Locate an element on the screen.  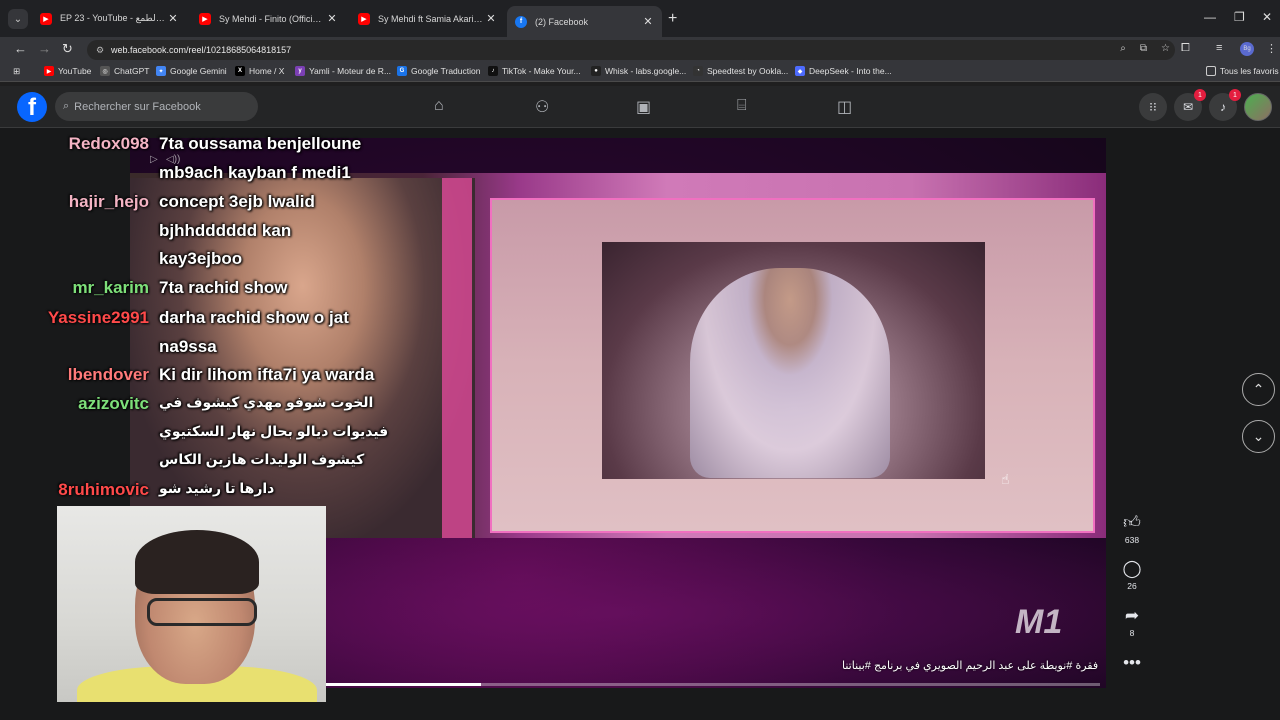
channel-logo: M1 is located at coordinates (1039, 622).